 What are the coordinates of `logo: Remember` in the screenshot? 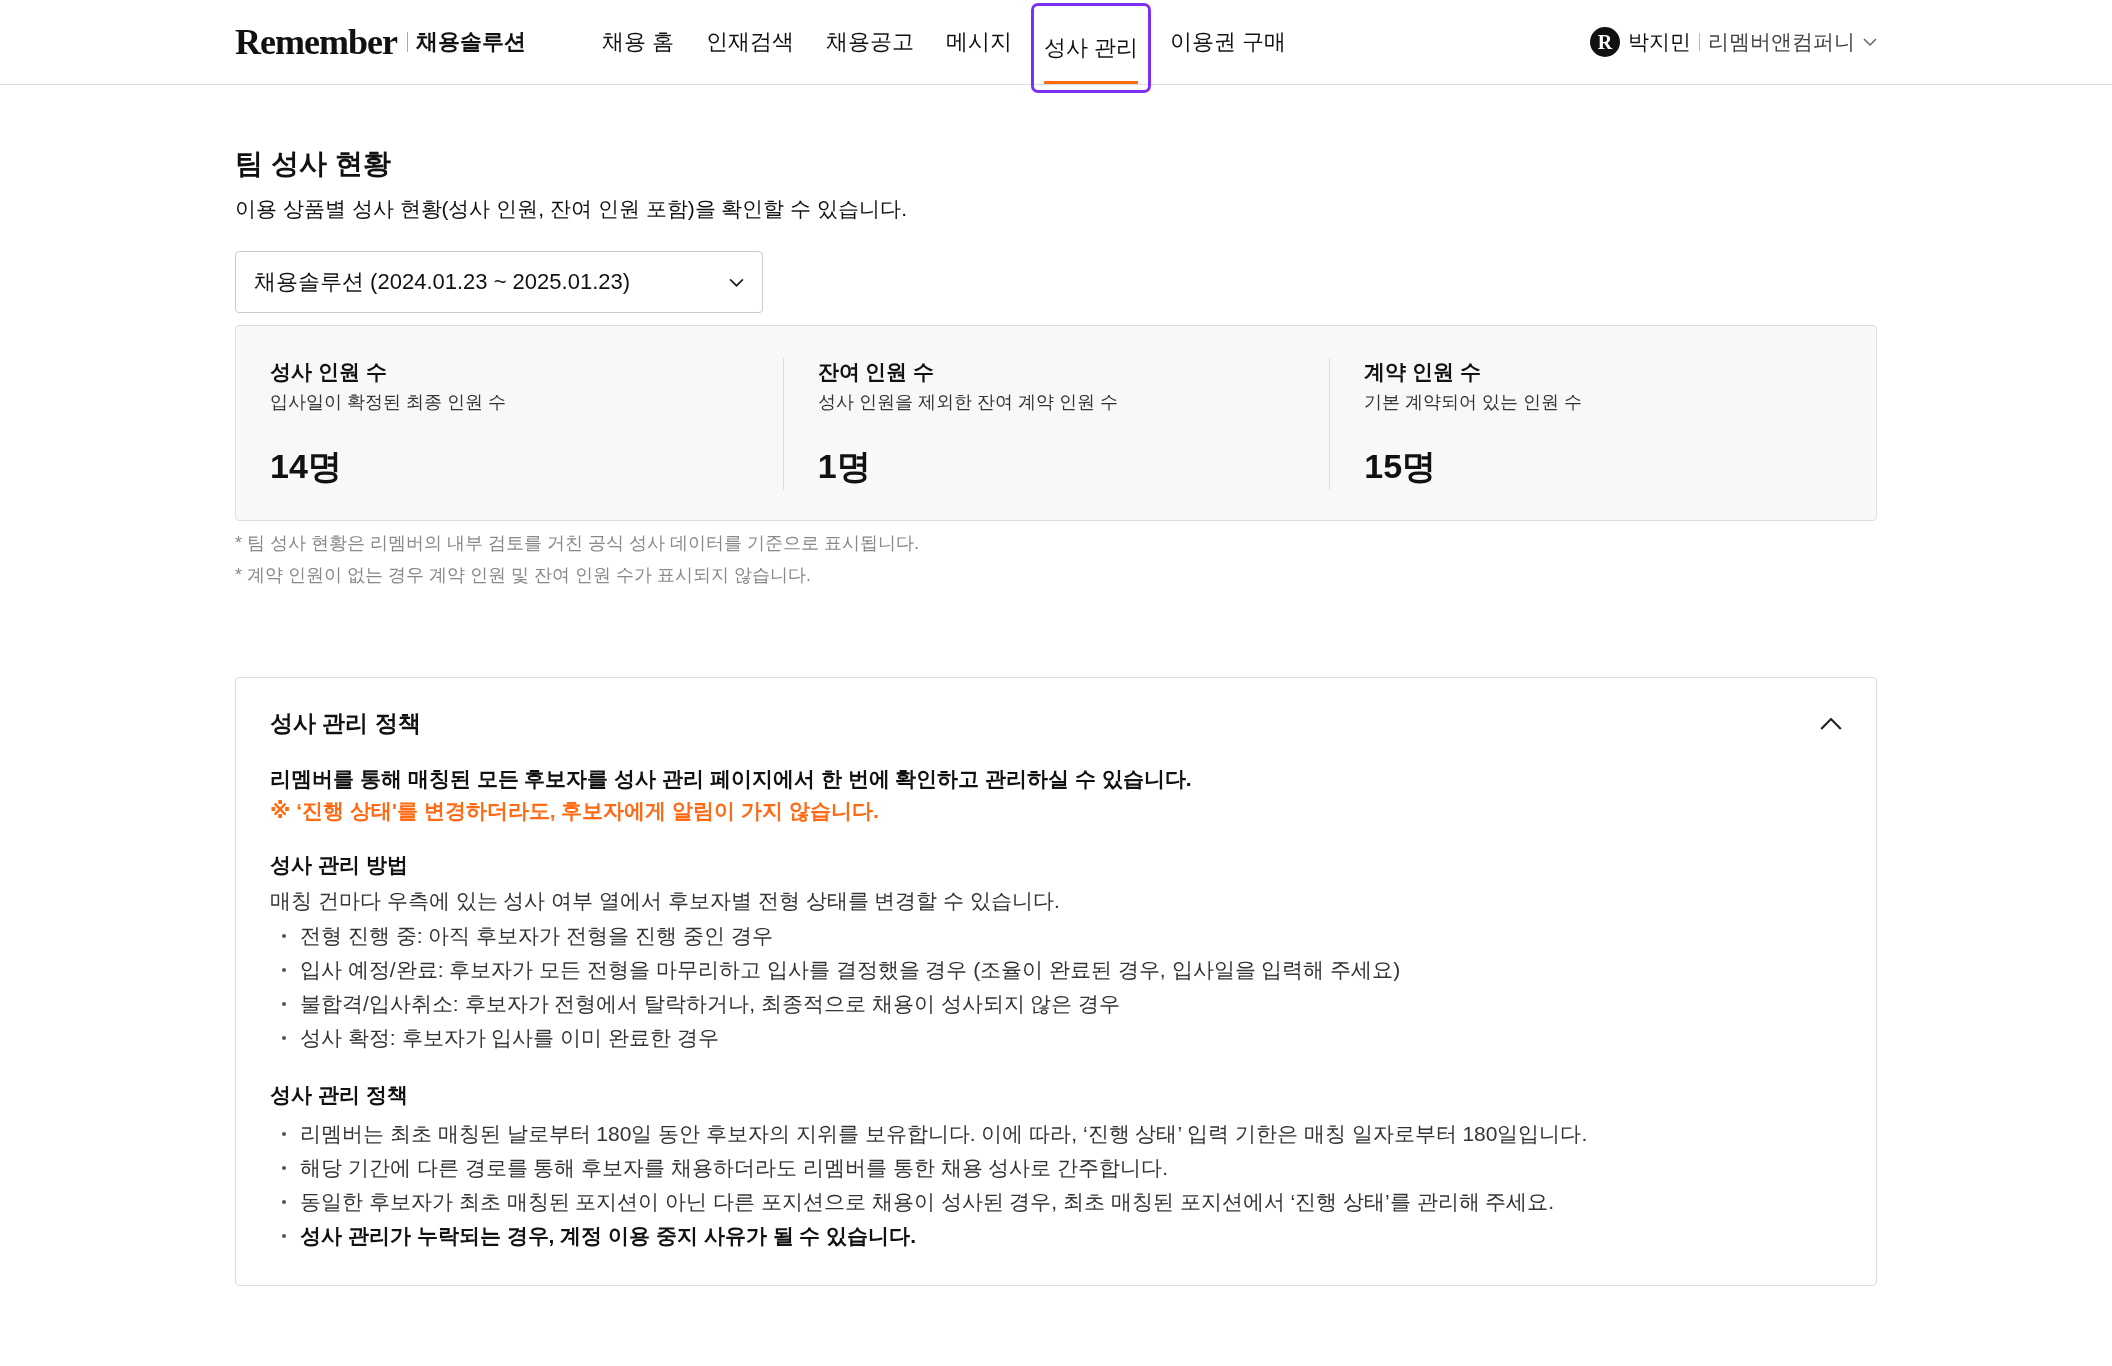 It's located at (316, 42).